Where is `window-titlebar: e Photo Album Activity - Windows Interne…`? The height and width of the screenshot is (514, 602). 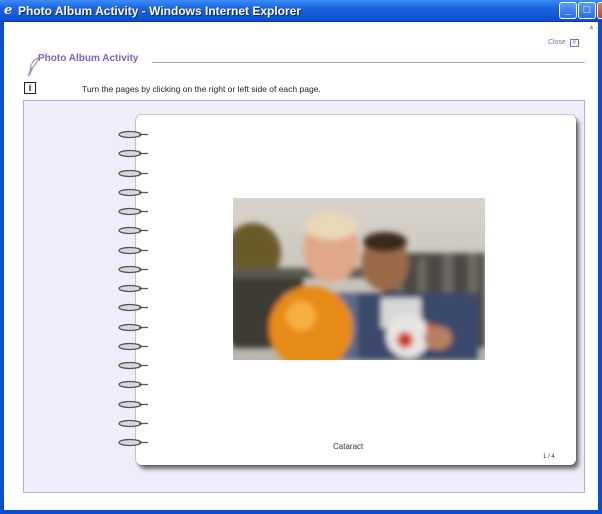
window-titlebar: e Photo Album Activity - Windows Interne… is located at coordinates (301, 11).